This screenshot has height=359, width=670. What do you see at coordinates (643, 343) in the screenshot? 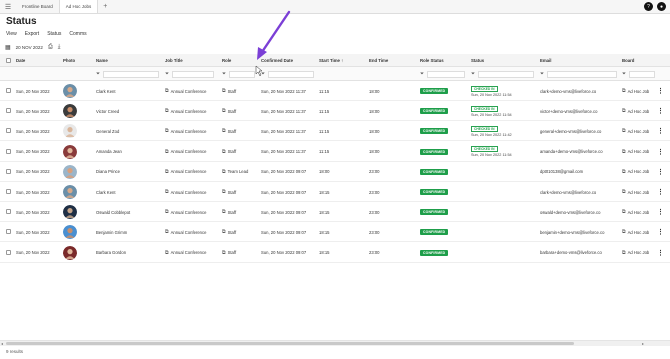
I see `scroll-right-icon: ▸` at bounding box center [643, 343].